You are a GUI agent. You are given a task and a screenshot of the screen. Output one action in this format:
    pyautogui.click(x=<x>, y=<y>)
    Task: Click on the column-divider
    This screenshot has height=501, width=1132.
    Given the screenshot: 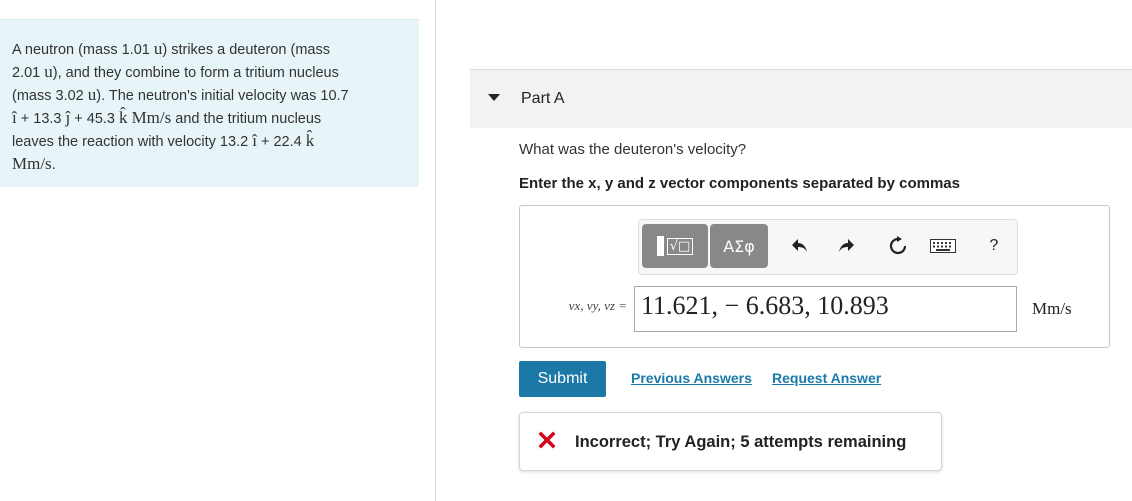 What is the action you would take?
    pyautogui.click(x=435, y=250)
    